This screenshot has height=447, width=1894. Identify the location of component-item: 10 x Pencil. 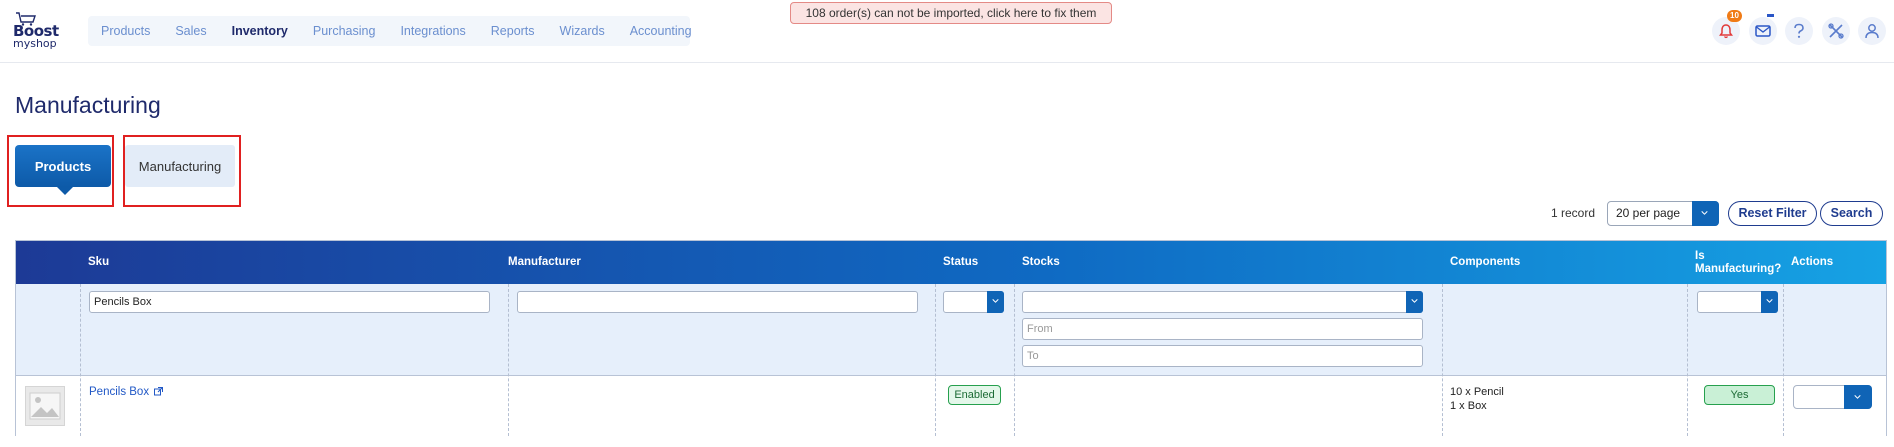
(1477, 392).